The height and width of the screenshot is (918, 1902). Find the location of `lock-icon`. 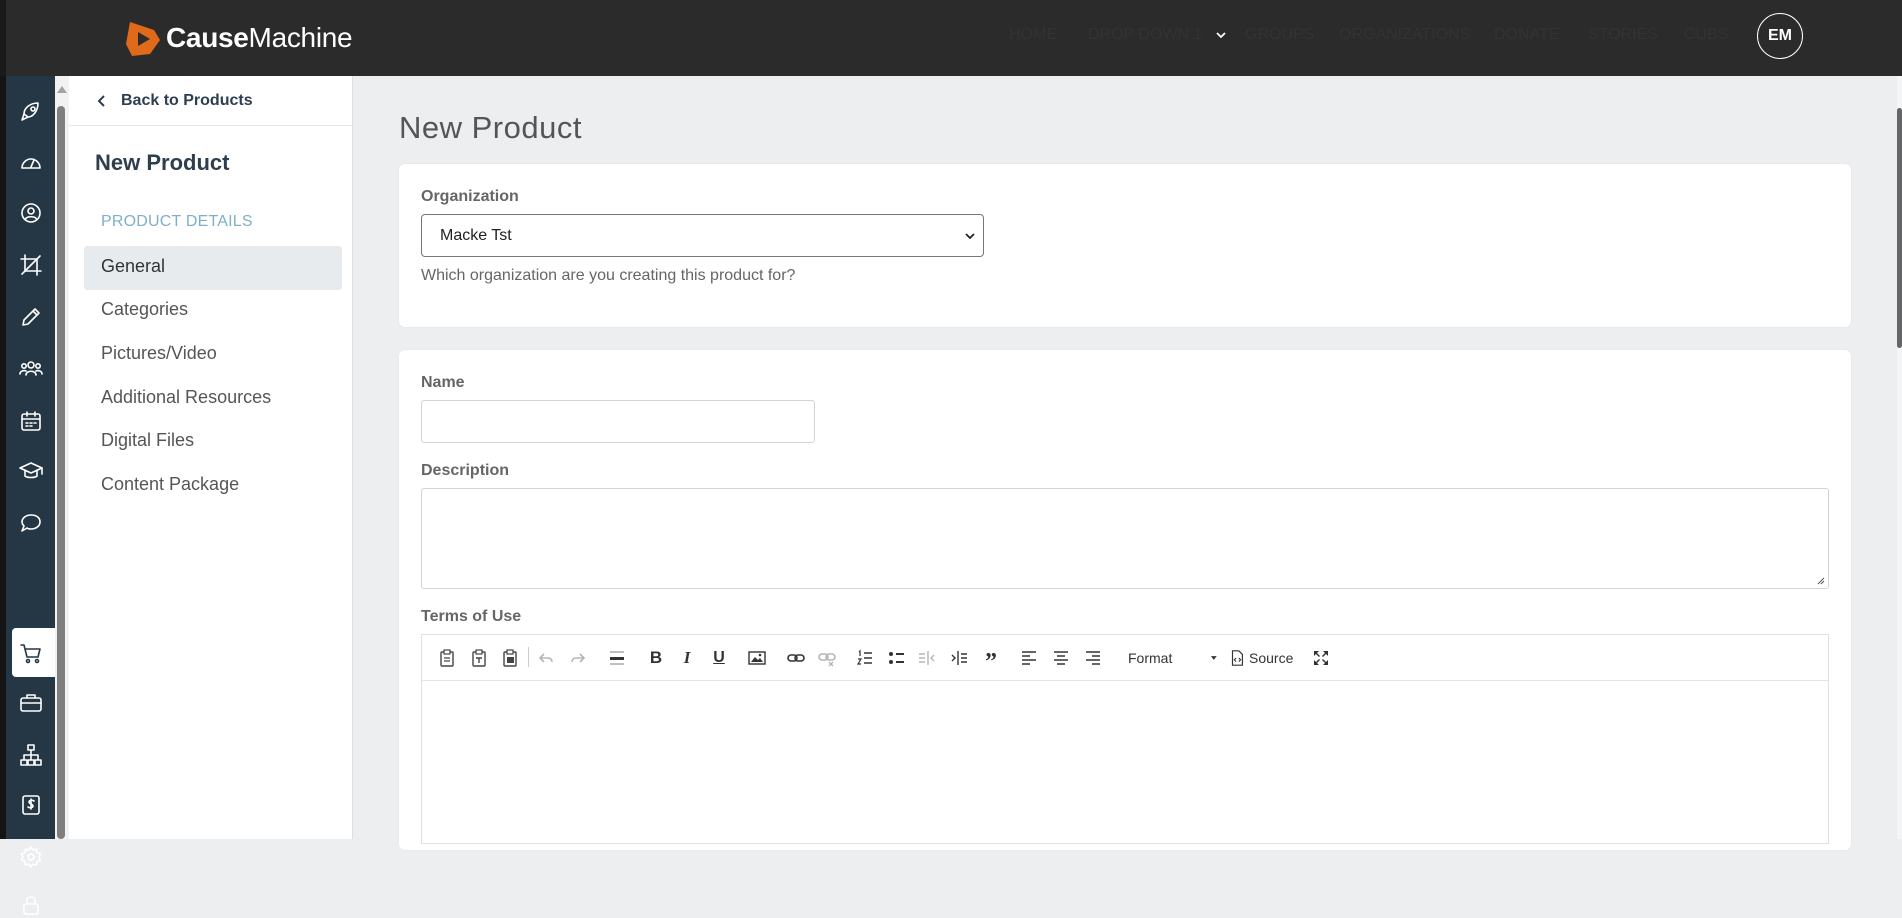

lock-icon is located at coordinates (31, 905).